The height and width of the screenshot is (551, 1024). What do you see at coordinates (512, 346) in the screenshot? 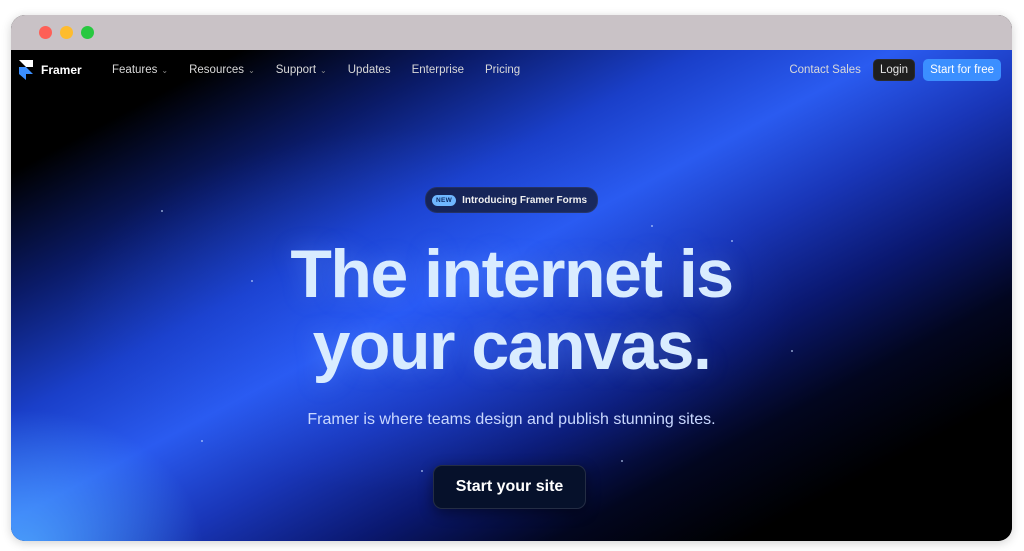
I see `headline-line-2: your canvas.` at bounding box center [512, 346].